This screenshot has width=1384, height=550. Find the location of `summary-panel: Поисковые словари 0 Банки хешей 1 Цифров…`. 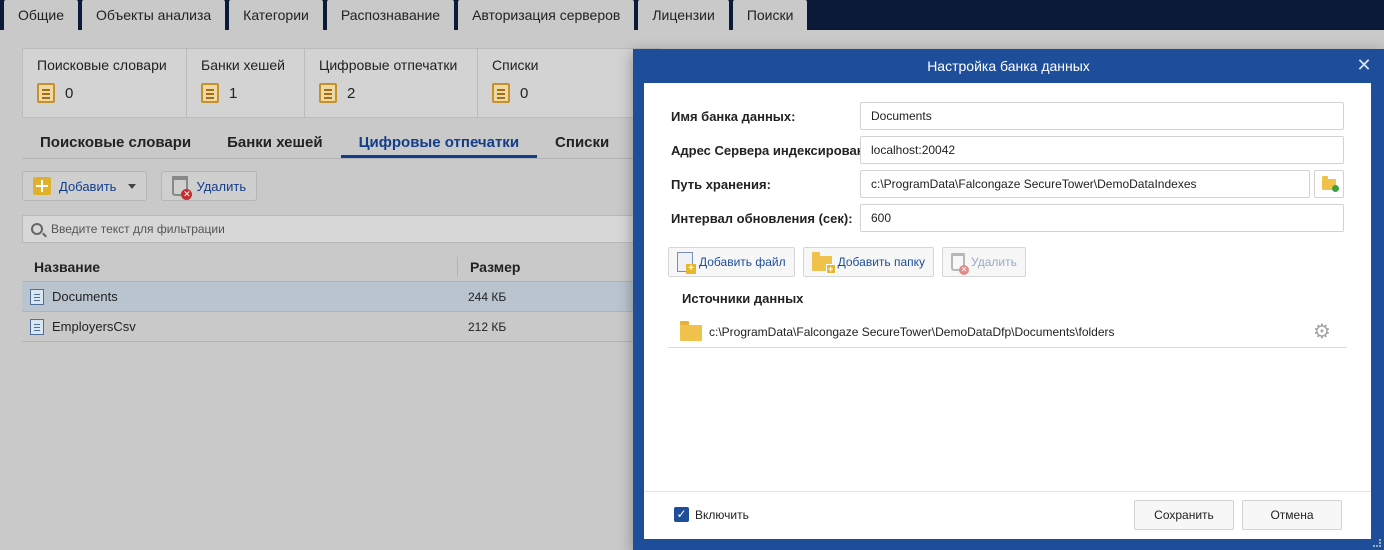

summary-panel: Поисковые словари 0 Банки хешей 1 Цифров… is located at coordinates (342, 83).